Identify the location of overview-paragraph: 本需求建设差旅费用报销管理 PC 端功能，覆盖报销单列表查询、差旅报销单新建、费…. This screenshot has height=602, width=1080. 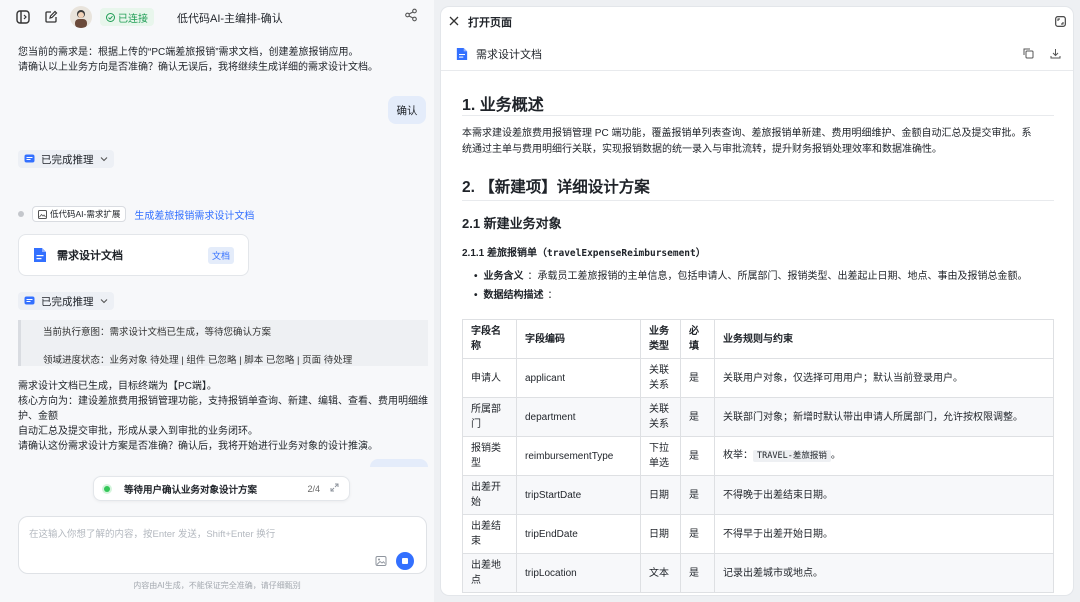
(747, 141).